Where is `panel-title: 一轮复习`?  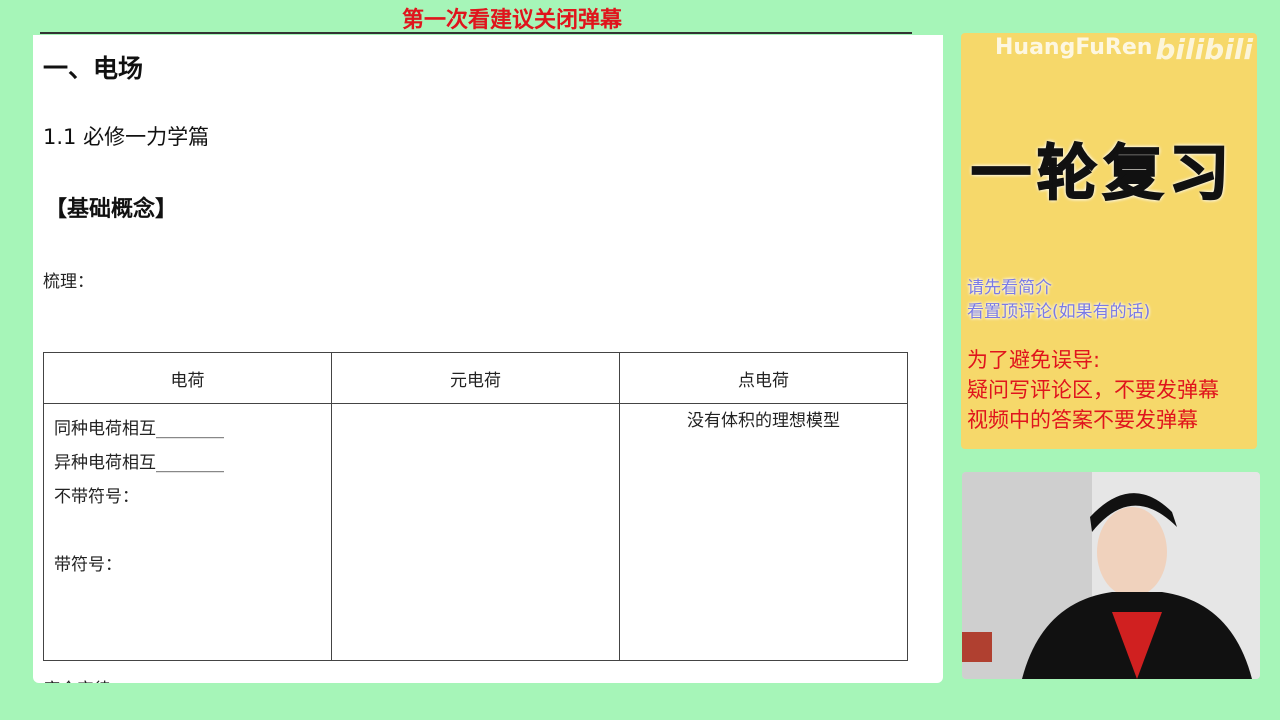 panel-title: 一轮复习 is located at coordinates (1102, 174).